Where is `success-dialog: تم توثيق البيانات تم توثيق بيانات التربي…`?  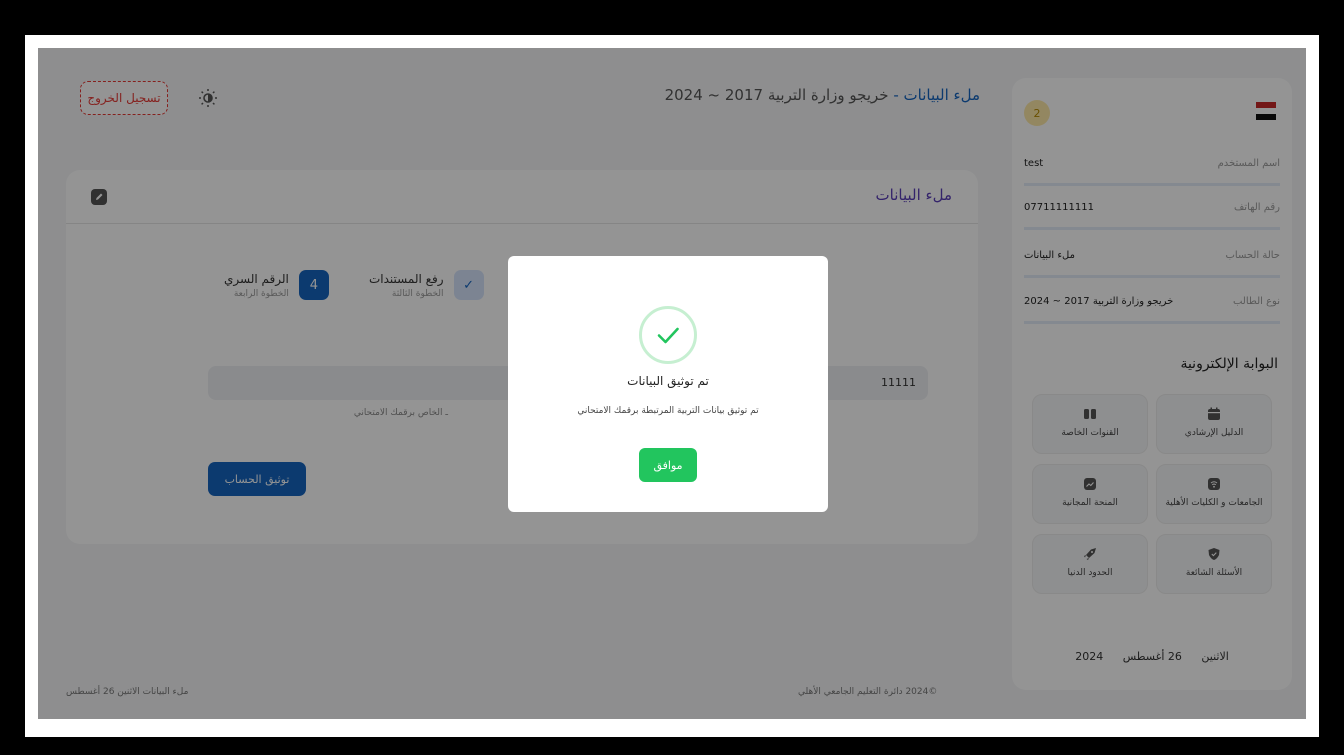 success-dialog: تم توثيق البيانات تم توثيق بيانات التربي… is located at coordinates (668, 384).